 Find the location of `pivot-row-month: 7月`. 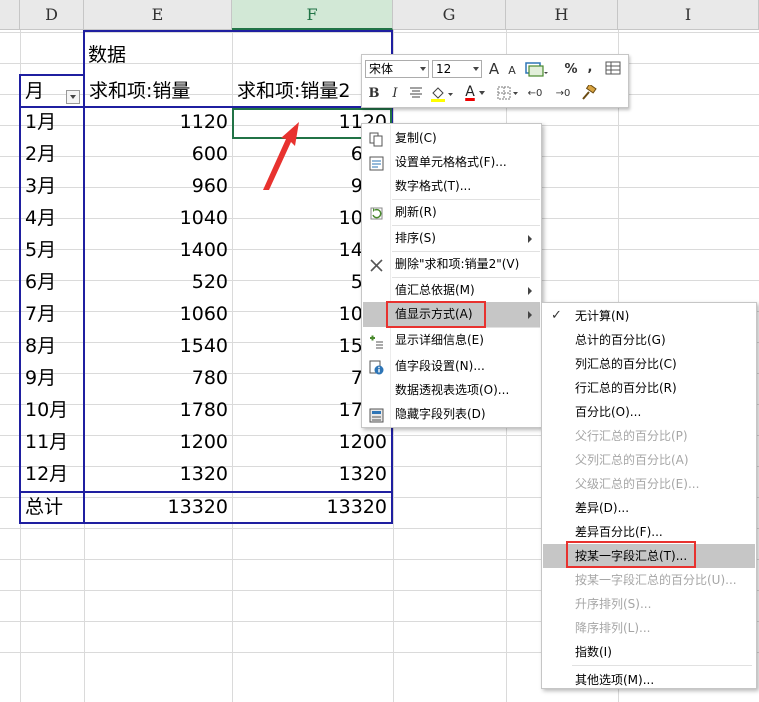

pivot-row-month: 7月 is located at coordinates (52, 314).